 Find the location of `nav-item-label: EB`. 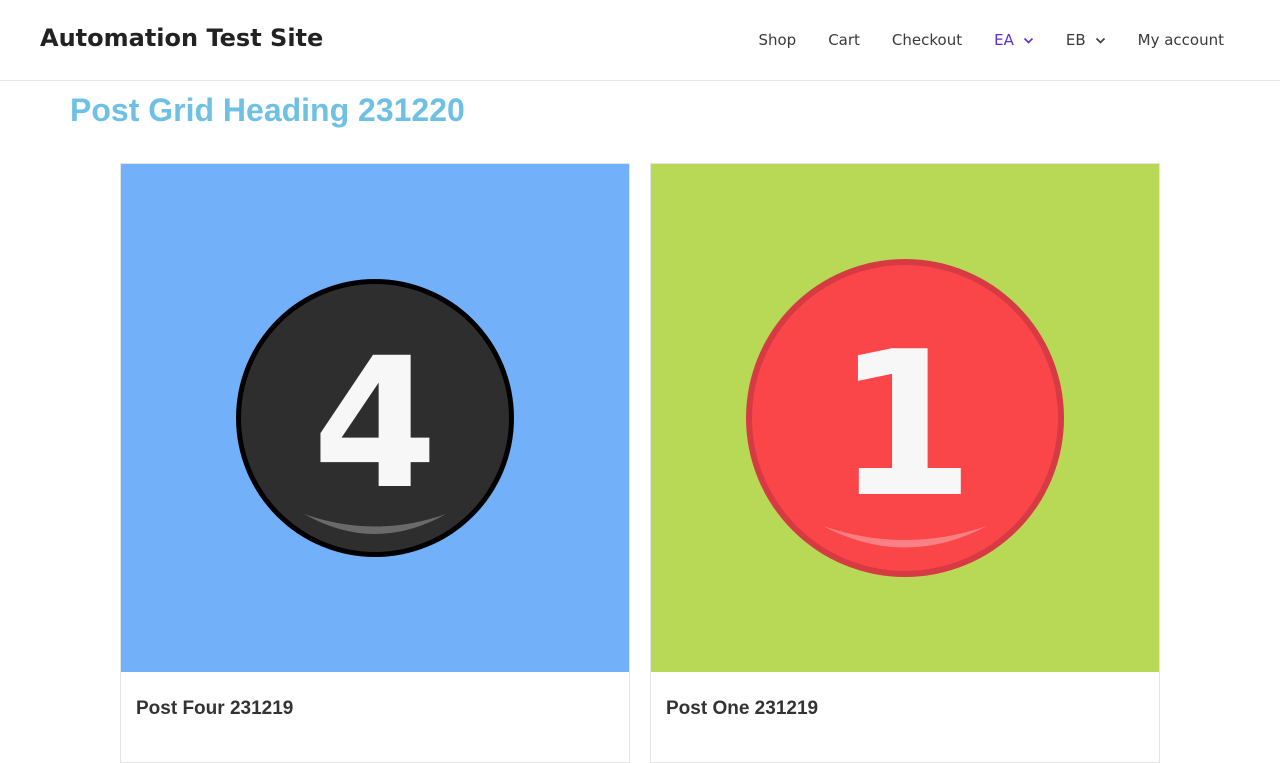

nav-item-label: EB is located at coordinates (1075, 40).